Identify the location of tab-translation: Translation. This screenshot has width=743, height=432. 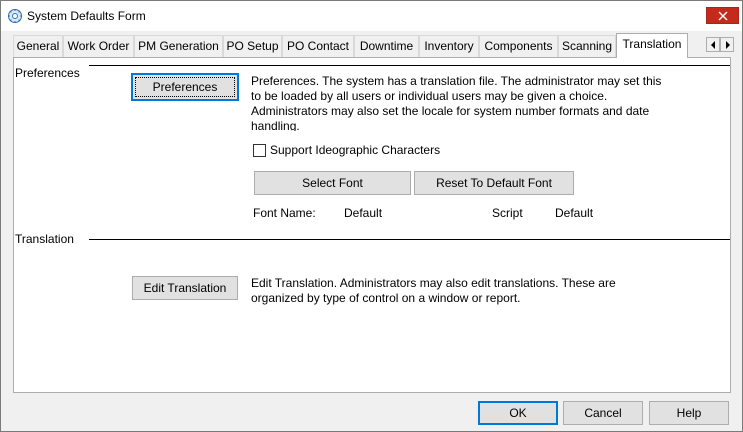
(652, 45).